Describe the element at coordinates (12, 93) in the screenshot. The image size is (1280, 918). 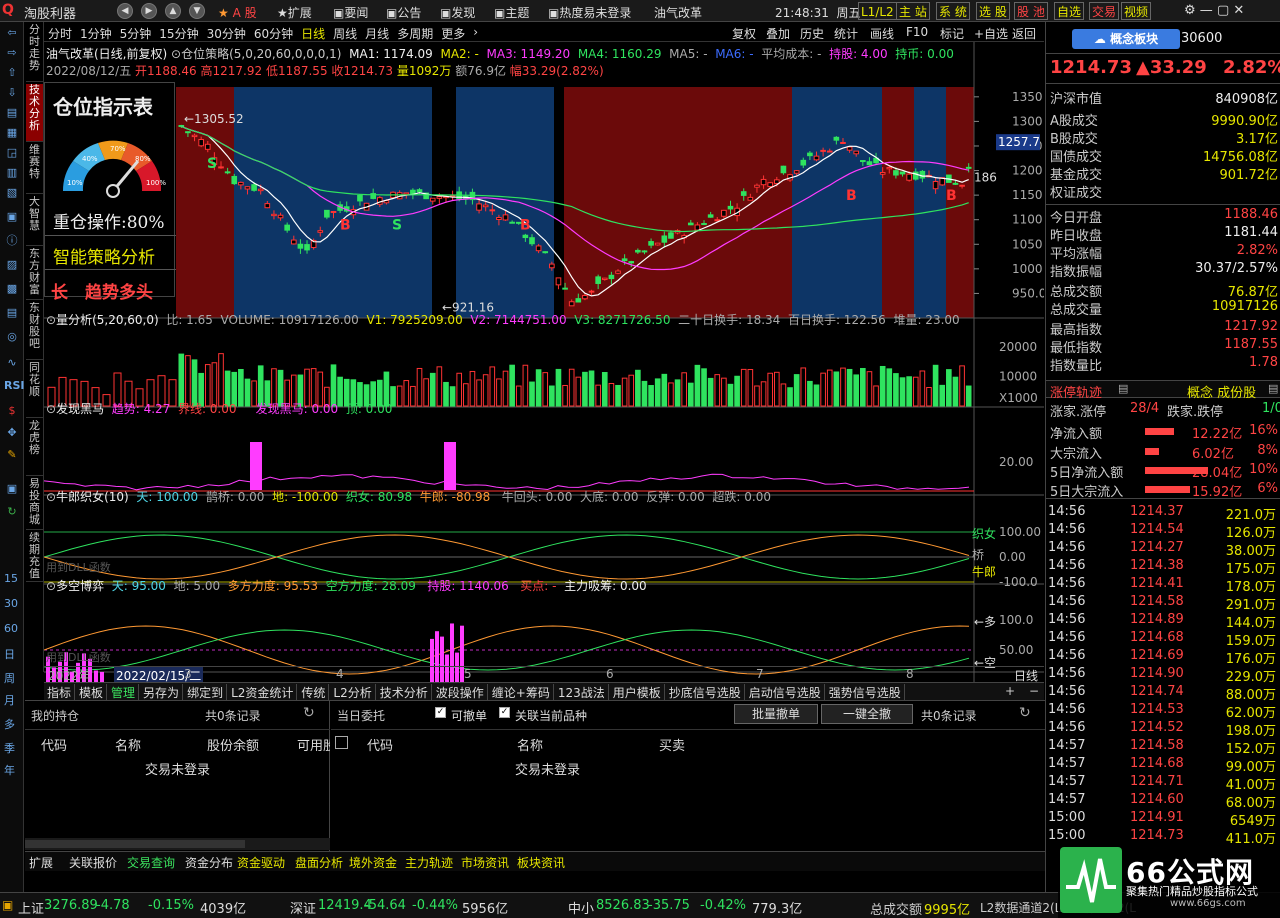
I see `down-icon: ⇩` at that location.